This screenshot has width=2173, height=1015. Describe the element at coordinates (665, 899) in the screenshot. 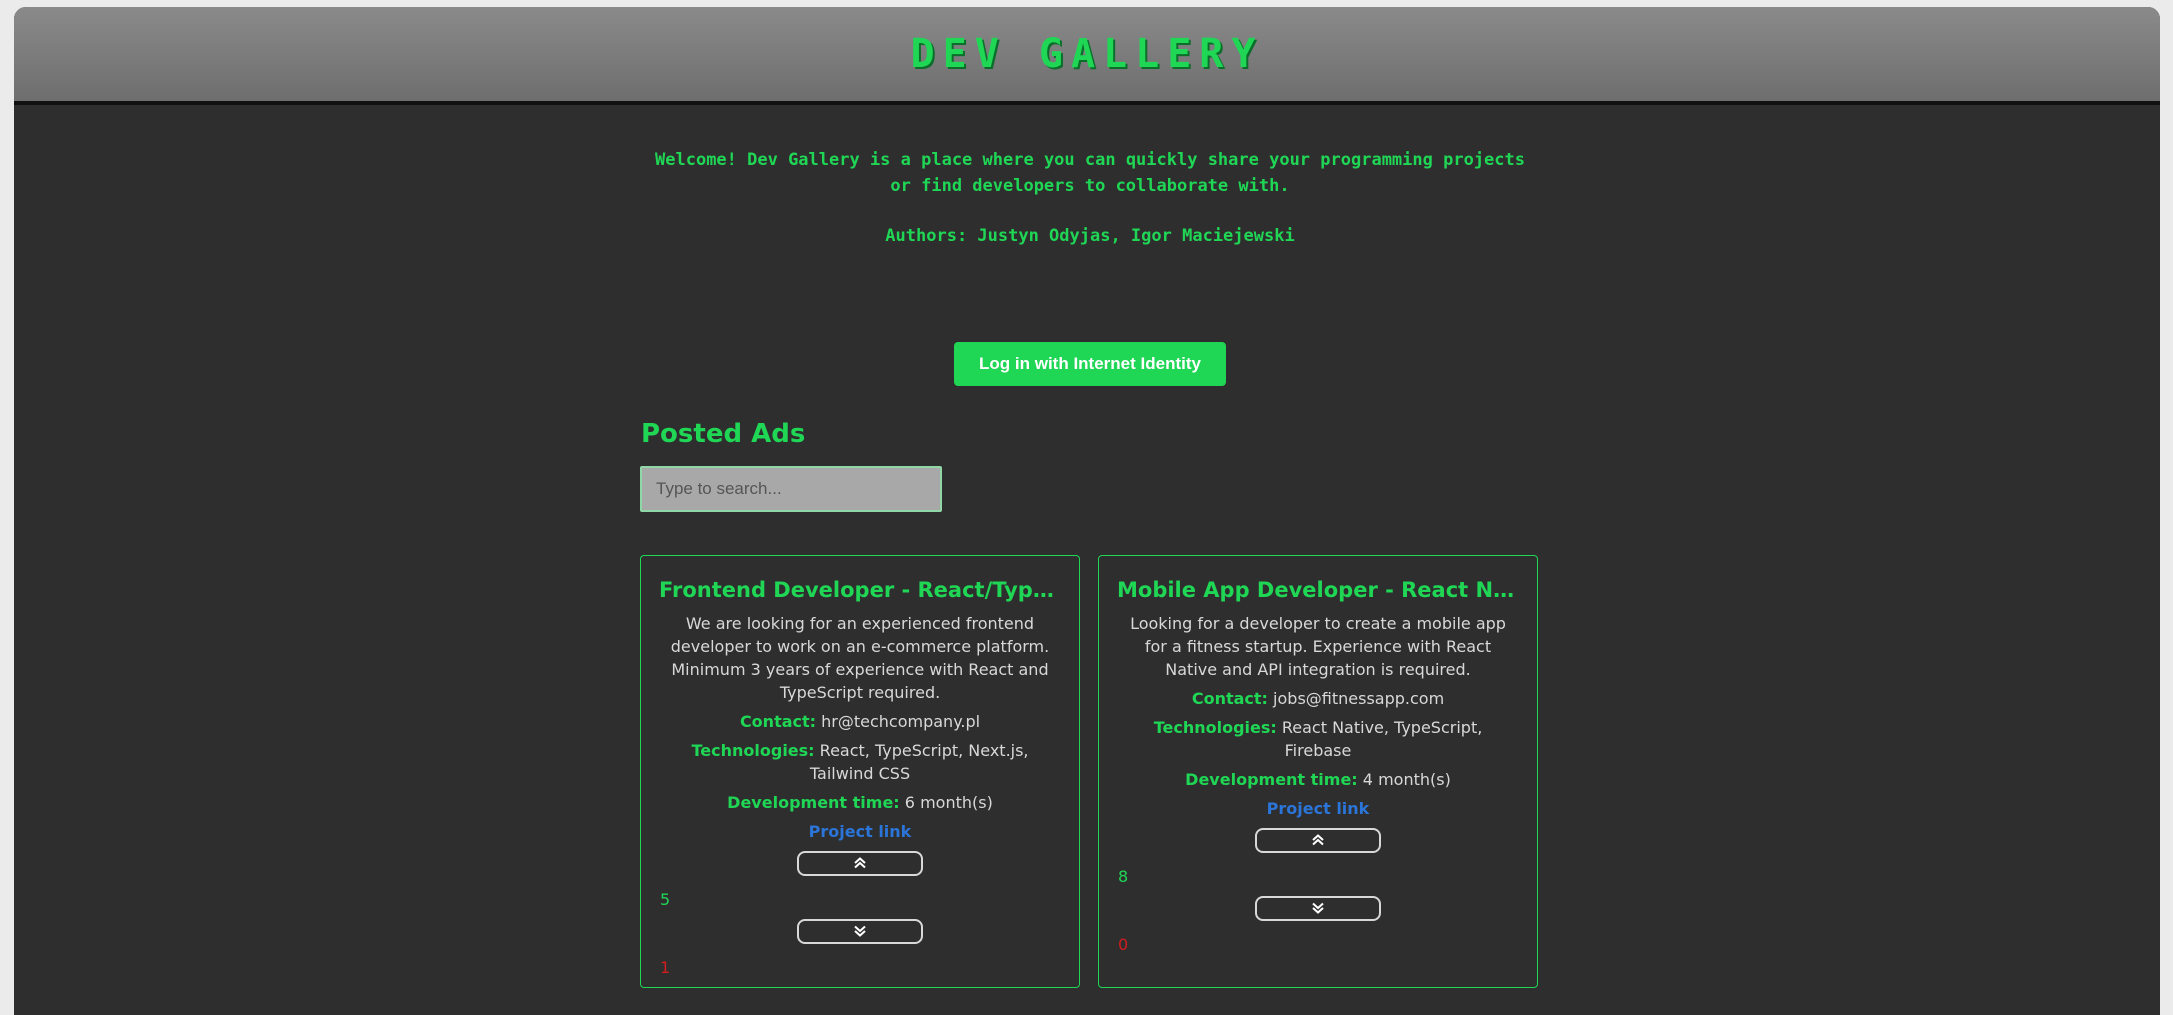

I see `upvote-count: 5` at that location.